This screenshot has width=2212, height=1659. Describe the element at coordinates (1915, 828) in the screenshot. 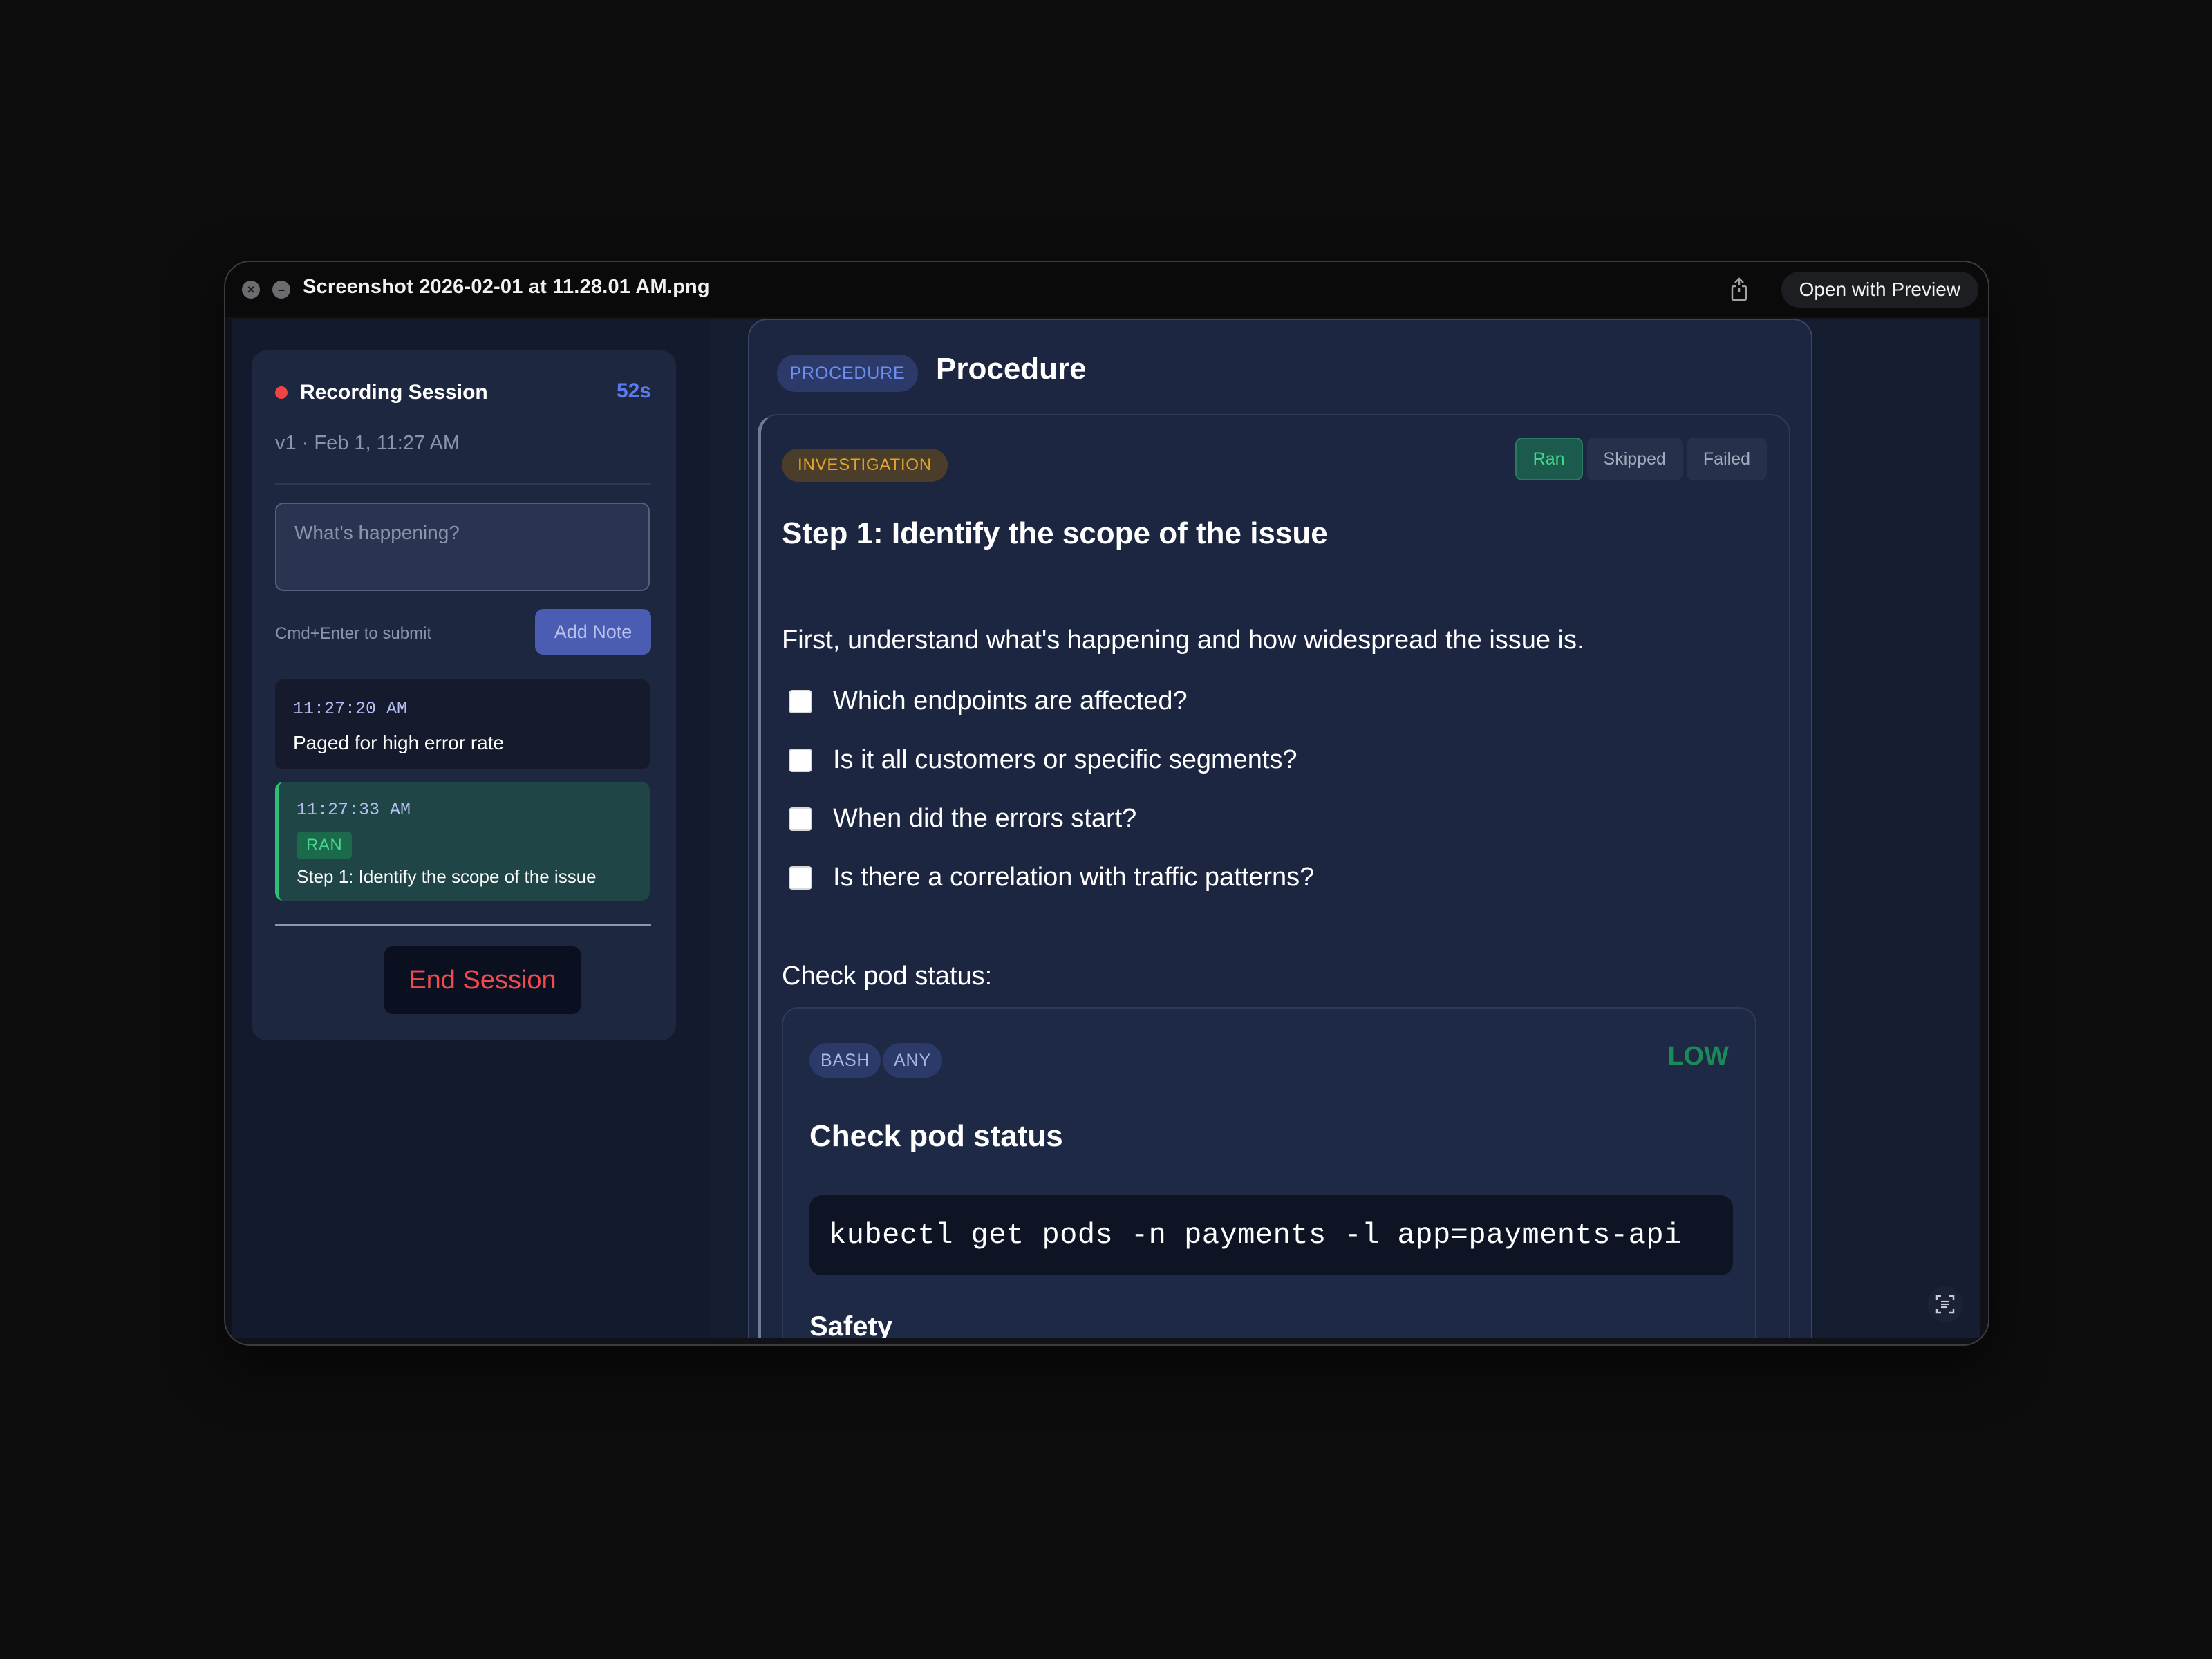

I see `right-gutter` at that location.